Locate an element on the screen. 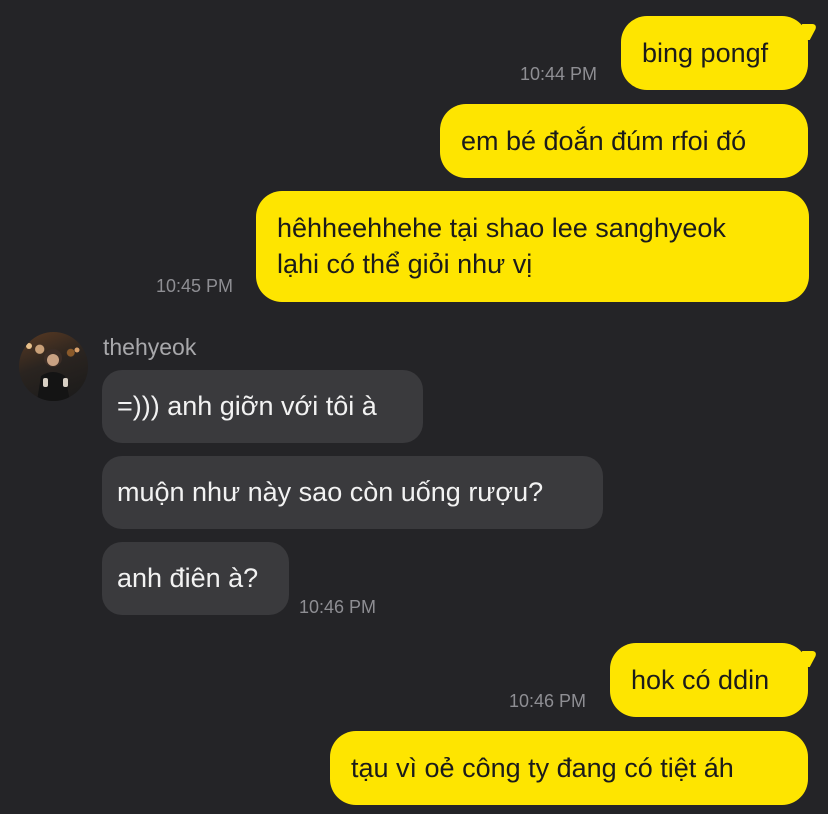 The image size is (828, 814). message-bubble-outgoing: hok có ddin is located at coordinates (709, 680).